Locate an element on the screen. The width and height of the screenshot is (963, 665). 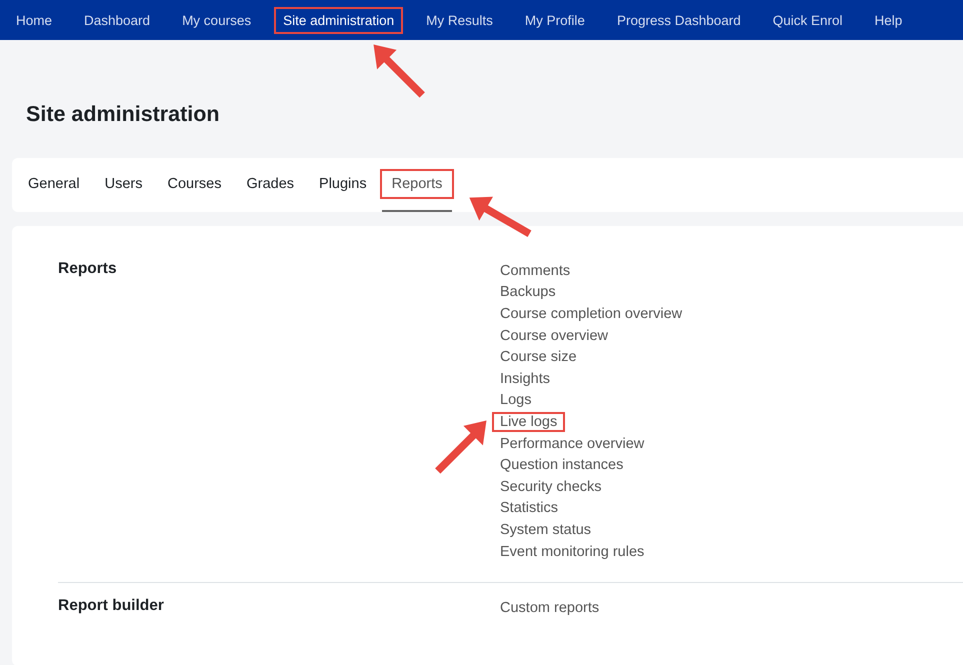
section-heading: Reports is located at coordinates (88, 269).